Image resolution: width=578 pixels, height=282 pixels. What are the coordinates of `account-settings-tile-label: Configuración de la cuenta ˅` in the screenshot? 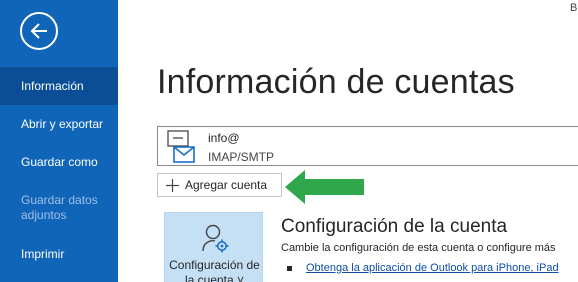 It's located at (214, 270).